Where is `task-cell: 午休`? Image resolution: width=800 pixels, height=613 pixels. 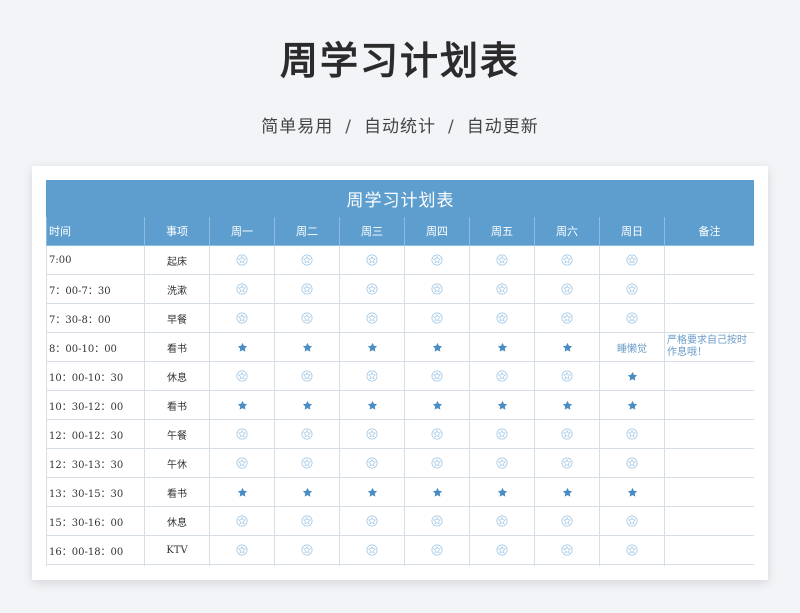 task-cell: 午休 is located at coordinates (177, 463).